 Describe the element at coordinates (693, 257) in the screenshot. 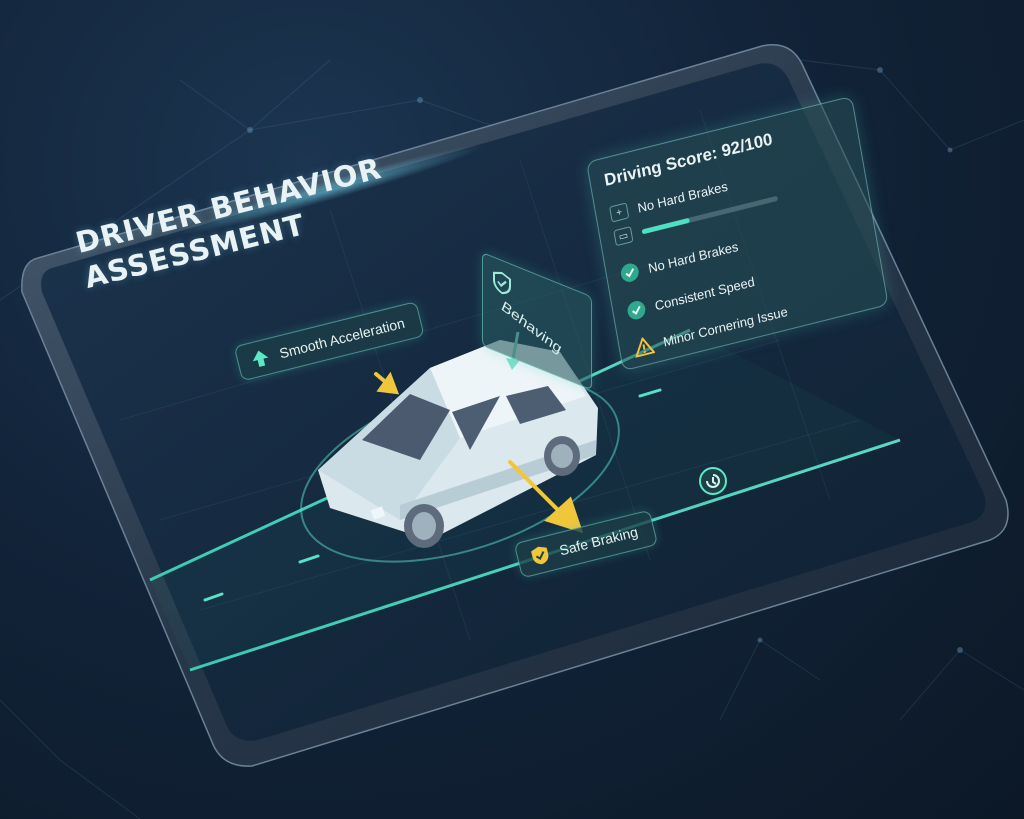

I see `check-item-label: No Hard Brakes` at that location.